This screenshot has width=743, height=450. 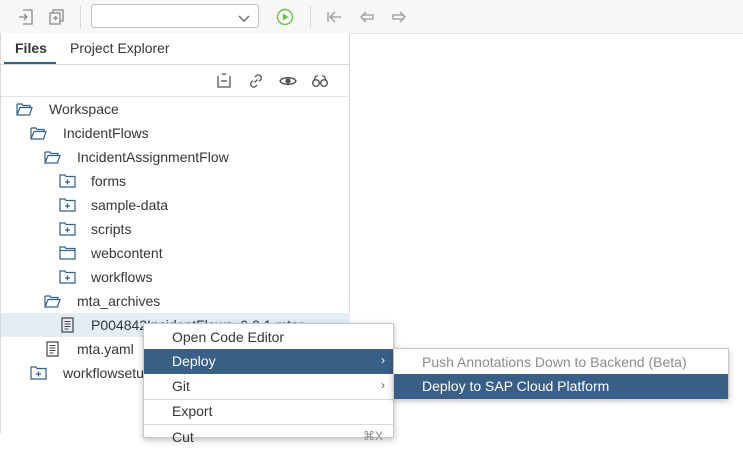 I want to click on menu-item-label: Cut, so click(x=183, y=437).